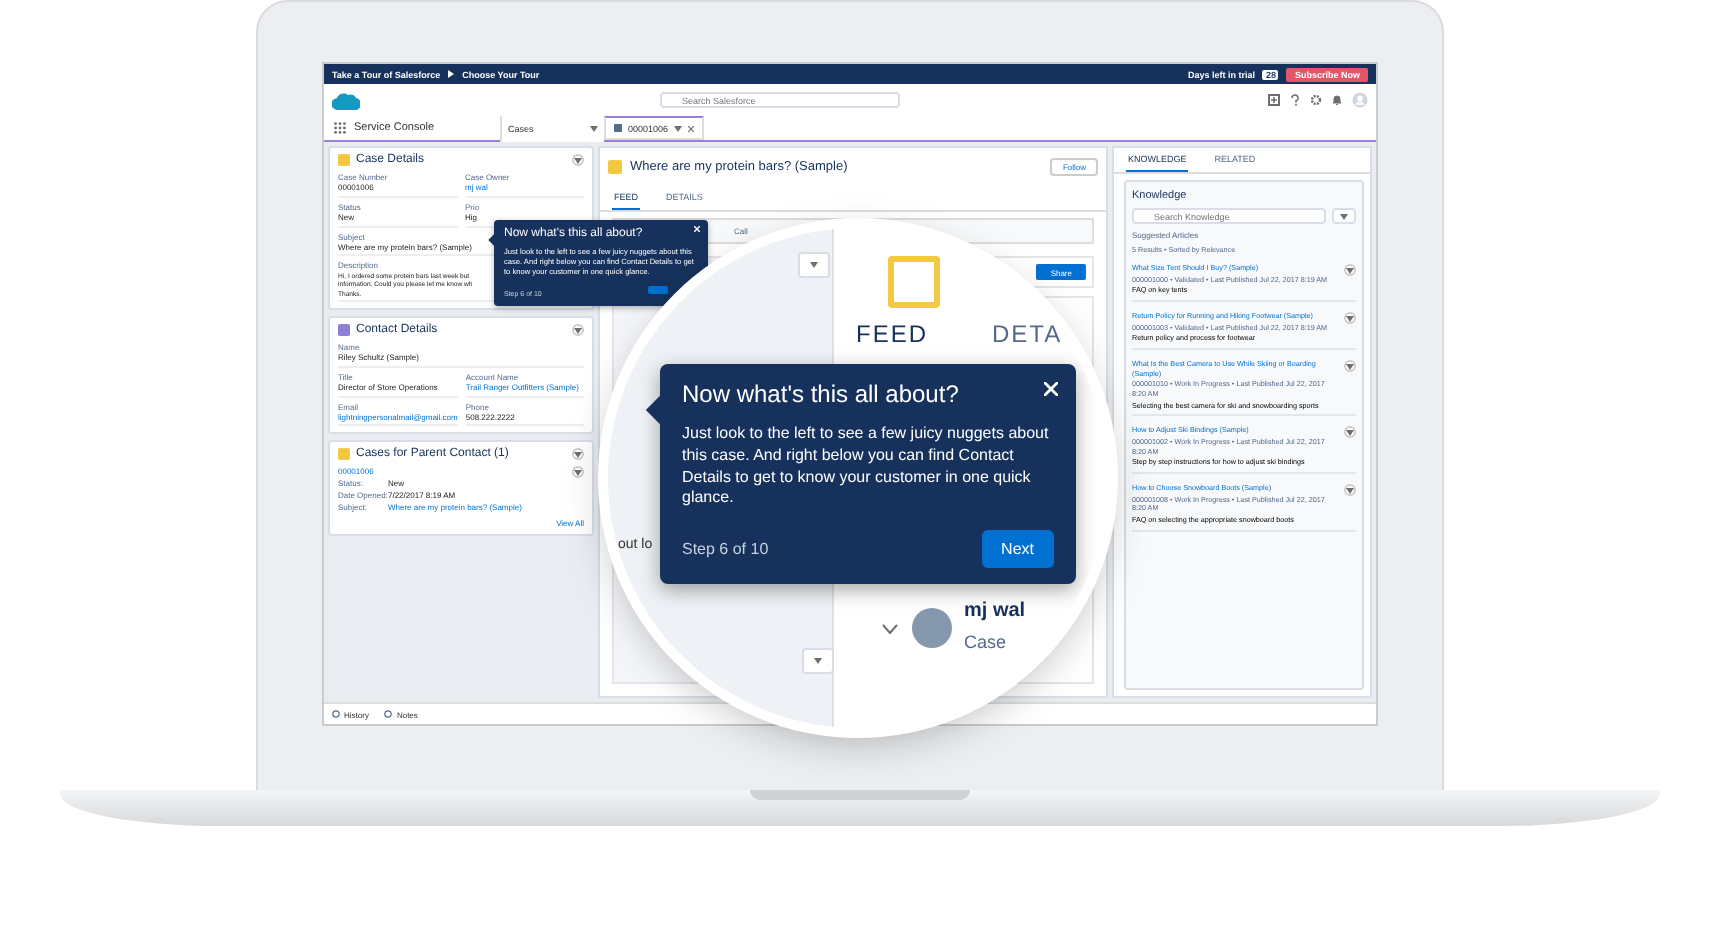  What do you see at coordinates (1316, 100) in the screenshot?
I see `settings-icon` at bounding box center [1316, 100].